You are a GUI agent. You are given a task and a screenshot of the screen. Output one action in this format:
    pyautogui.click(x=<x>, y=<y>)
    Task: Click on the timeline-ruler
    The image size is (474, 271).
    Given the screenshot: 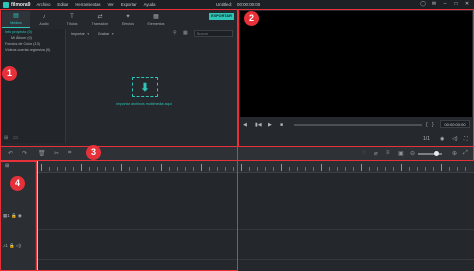 What is the action you would take?
    pyautogui.click(x=255, y=167)
    